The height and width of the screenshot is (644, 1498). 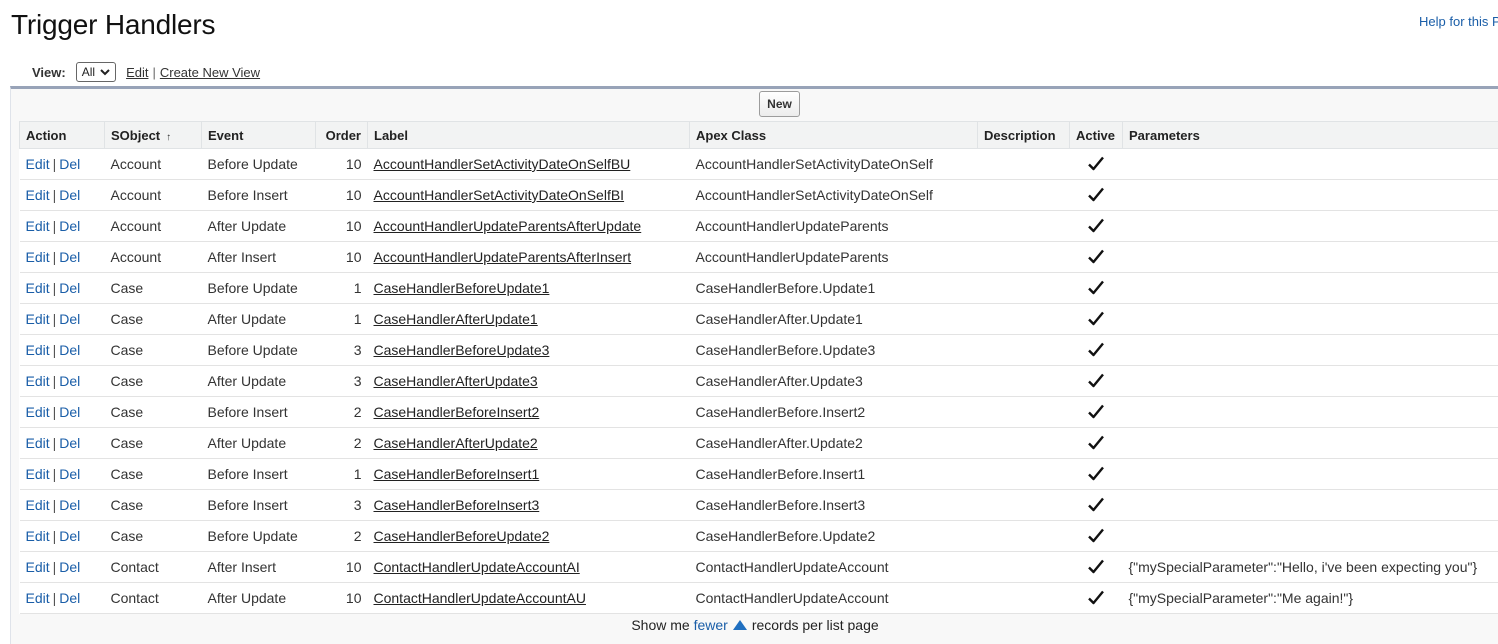 I want to click on record-label-link: CaseHandlerBeforeInsert1, so click(x=457, y=474).